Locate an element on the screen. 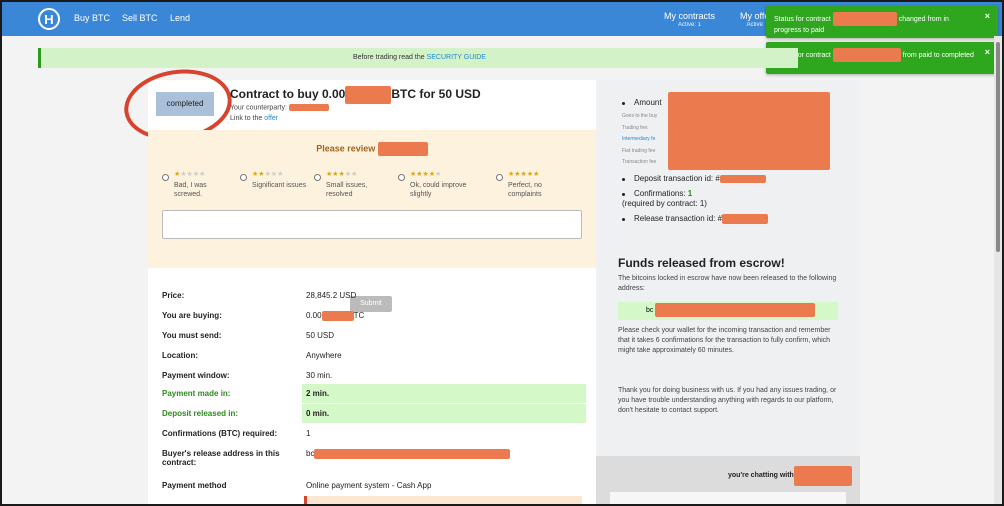 Image resolution: width=1004 pixels, height=506 pixels. nav-my-contracts: My contracts Active: 1 is located at coordinates (689, 19).